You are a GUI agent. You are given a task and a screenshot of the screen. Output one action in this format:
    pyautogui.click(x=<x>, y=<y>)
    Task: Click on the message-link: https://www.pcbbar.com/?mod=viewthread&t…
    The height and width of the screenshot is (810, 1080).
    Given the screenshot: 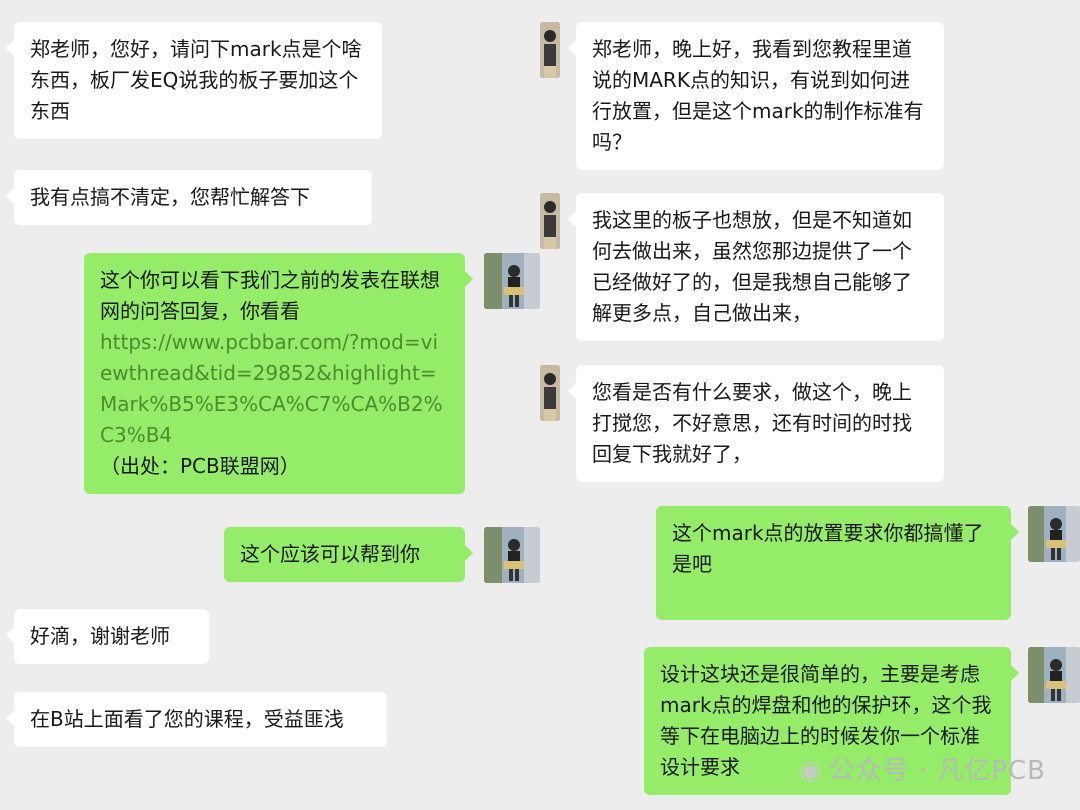 What is the action you would take?
    pyautogui.click(x=271, y=388)
    